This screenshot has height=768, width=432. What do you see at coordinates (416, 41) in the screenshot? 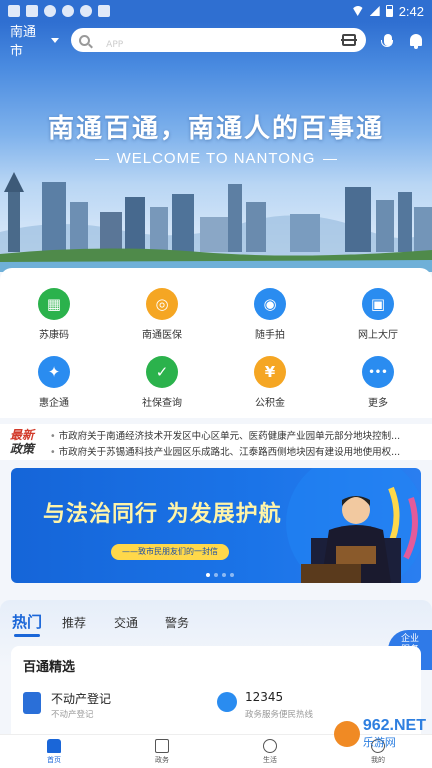
I see `bell-icon` at bounding box center [416, 41].